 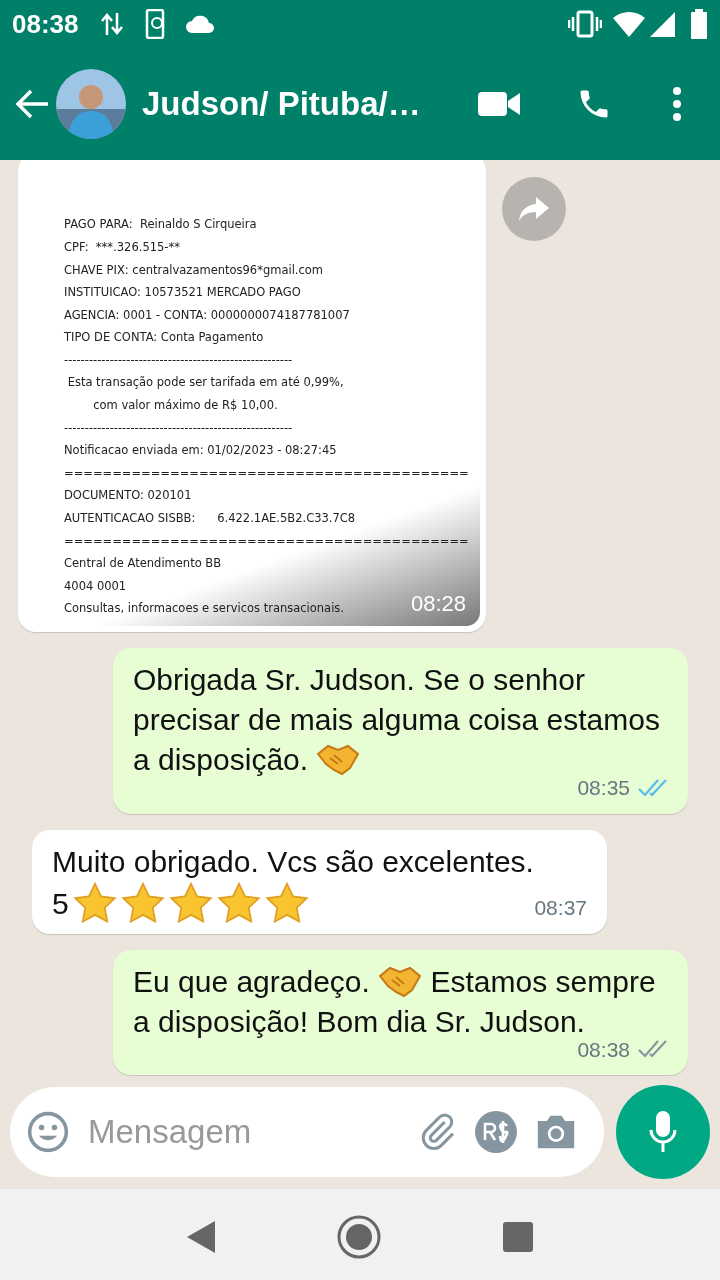 What do you see at coordinates (663, 24) in the screenshot?
I see `signal-icon` at bounding box center [663, 24].